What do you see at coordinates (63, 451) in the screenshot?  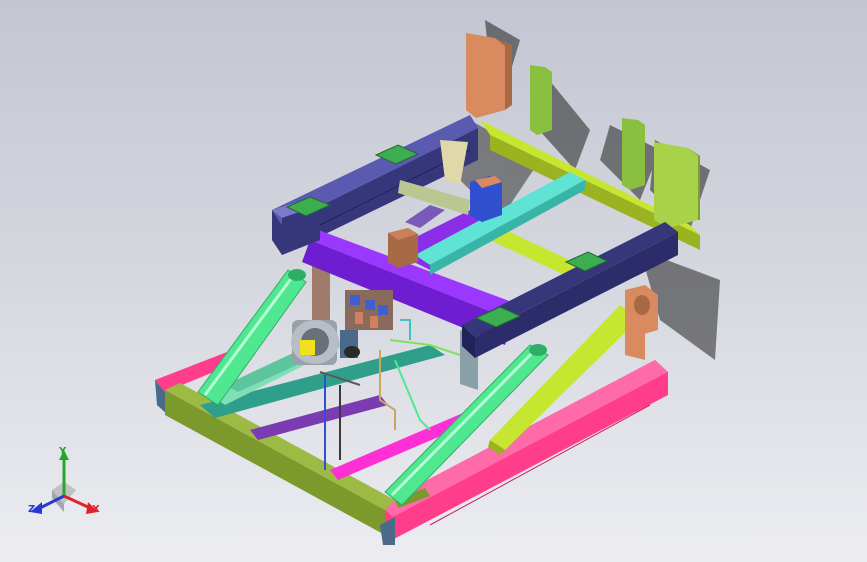 I see `triad-y-label: Y` at bounding box center [63, 451].